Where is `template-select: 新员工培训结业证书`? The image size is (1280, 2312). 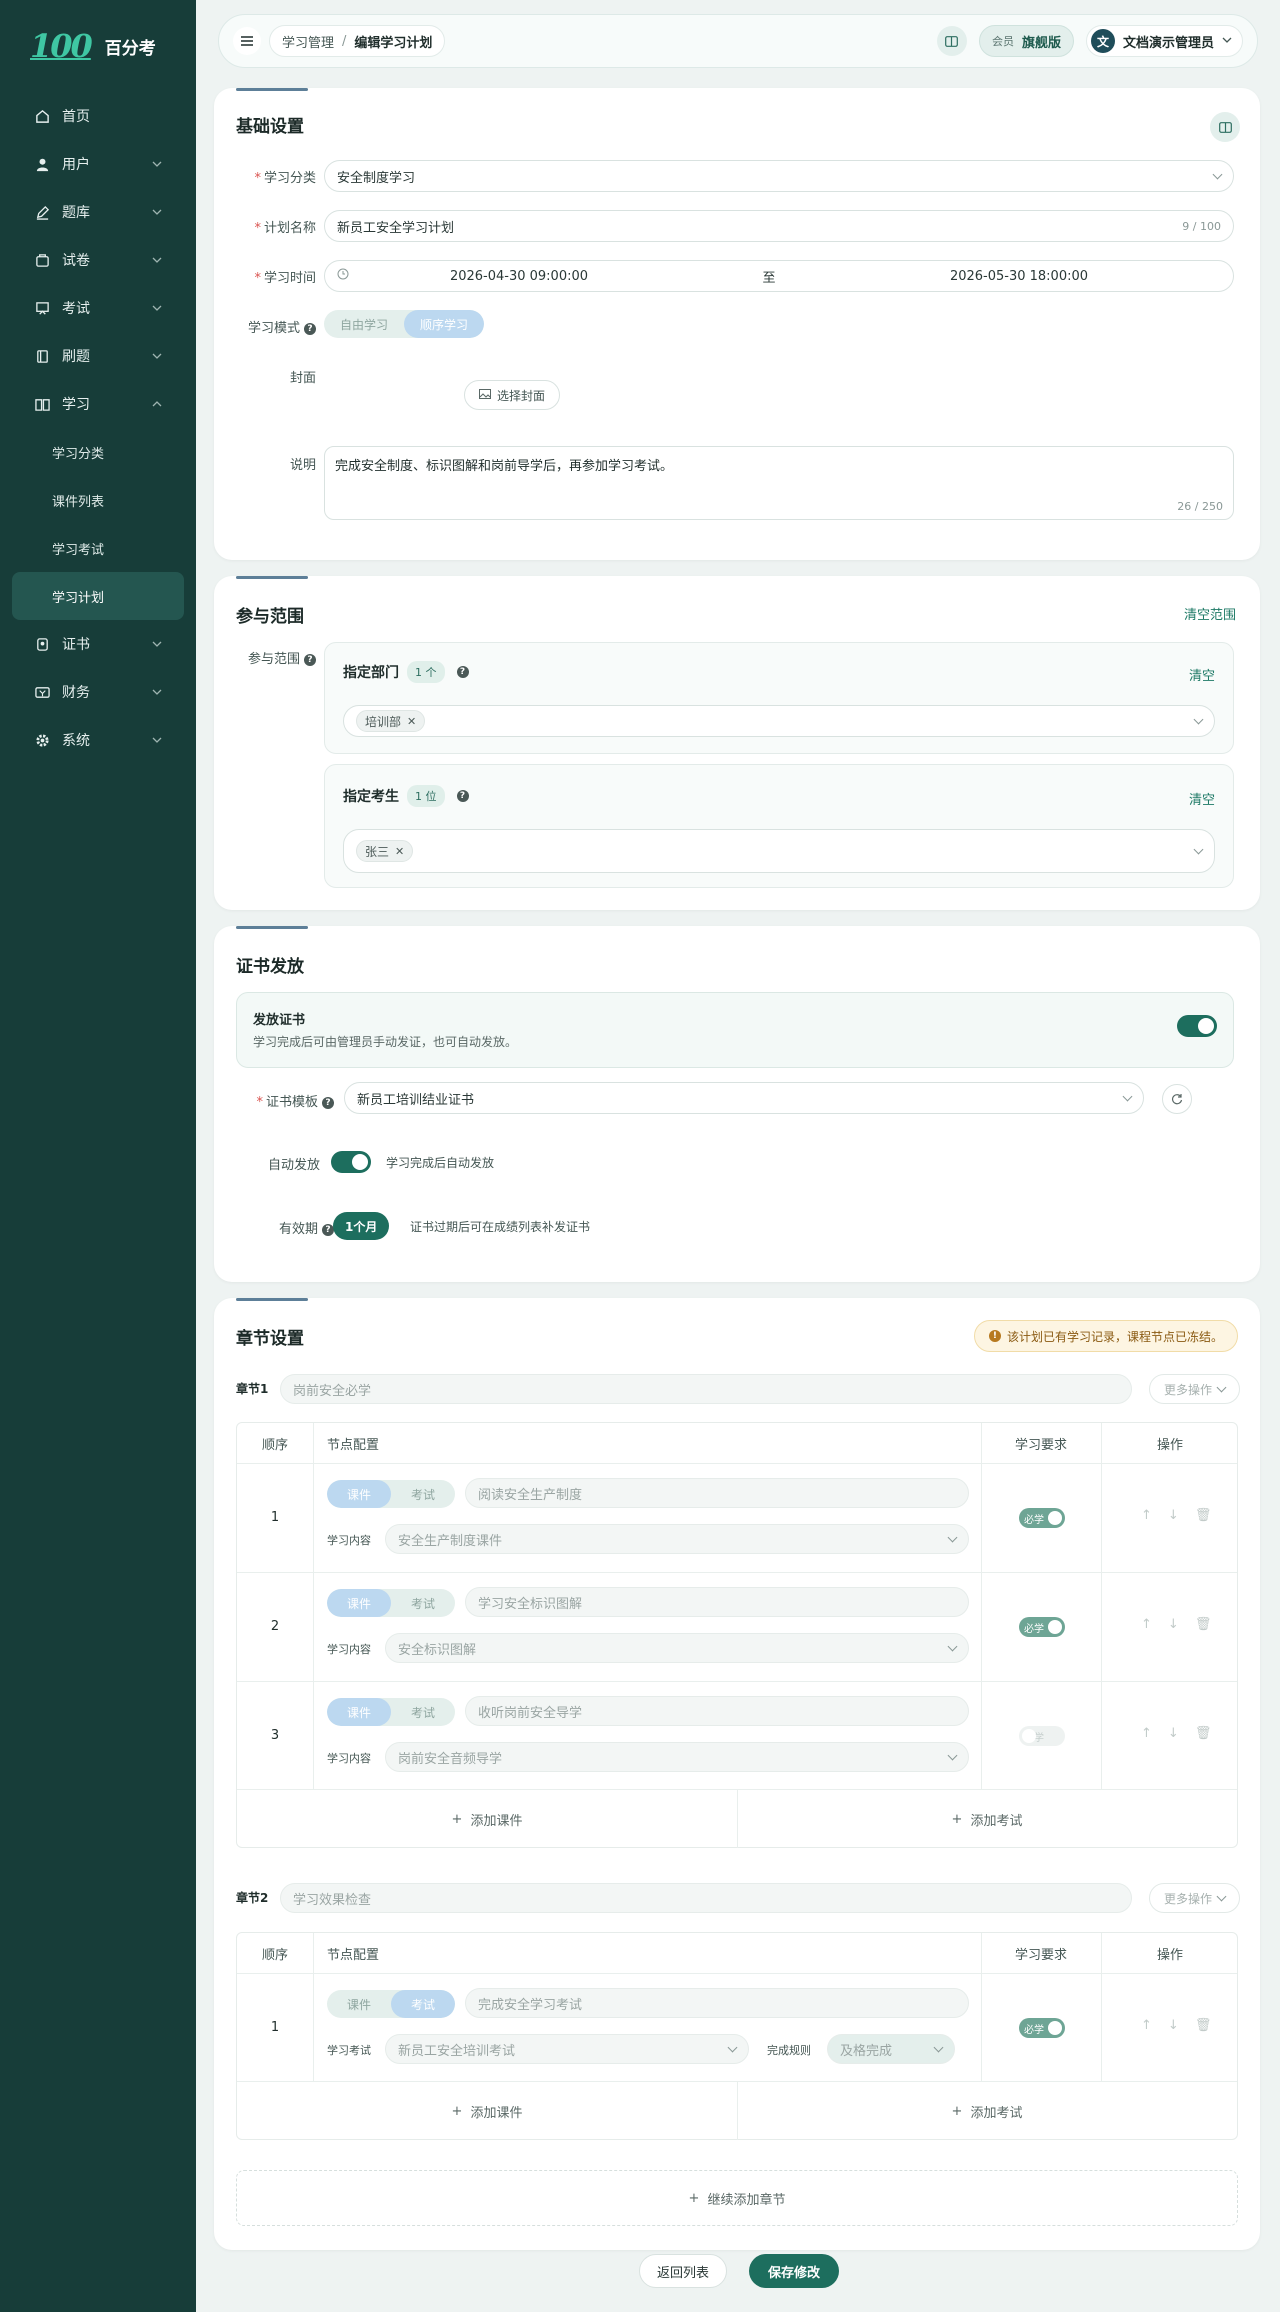 template-select: 新员工培训结业证书 is located at coordinates (744, 1098).